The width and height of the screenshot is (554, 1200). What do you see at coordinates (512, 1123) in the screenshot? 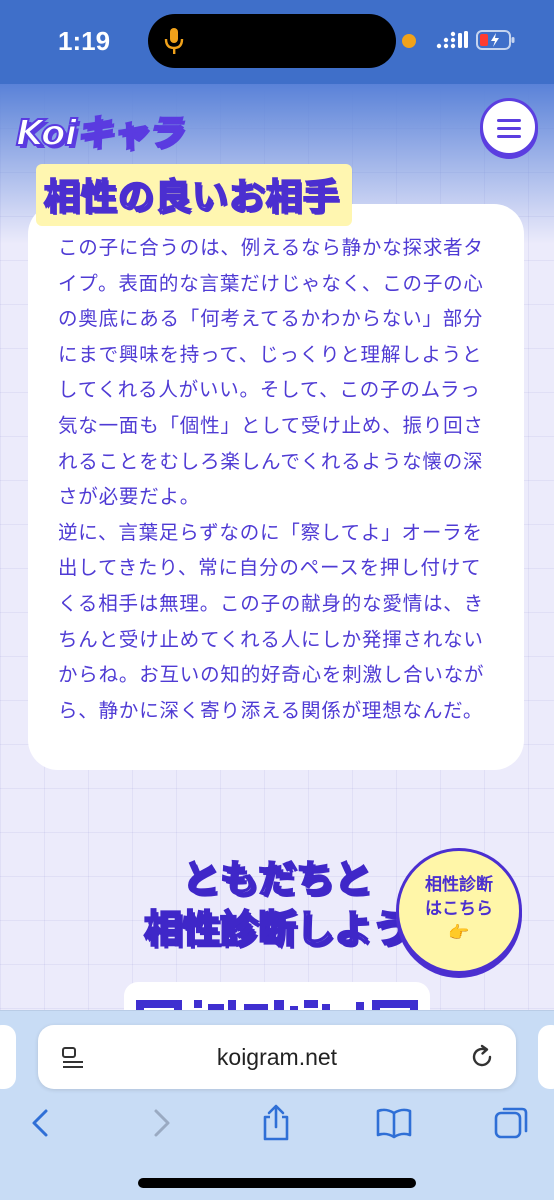
I see `tabs-icon` at bounding box center [512, 1123].